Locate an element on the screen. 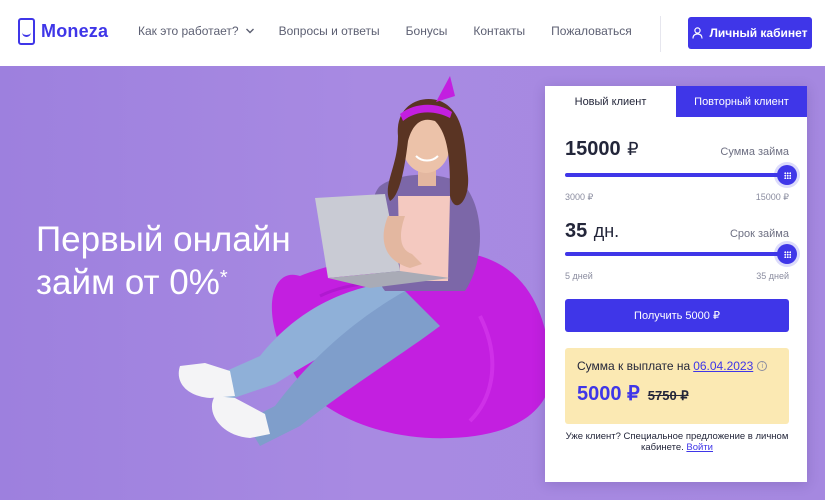  logo-icon is located at coordinates (26, 31).